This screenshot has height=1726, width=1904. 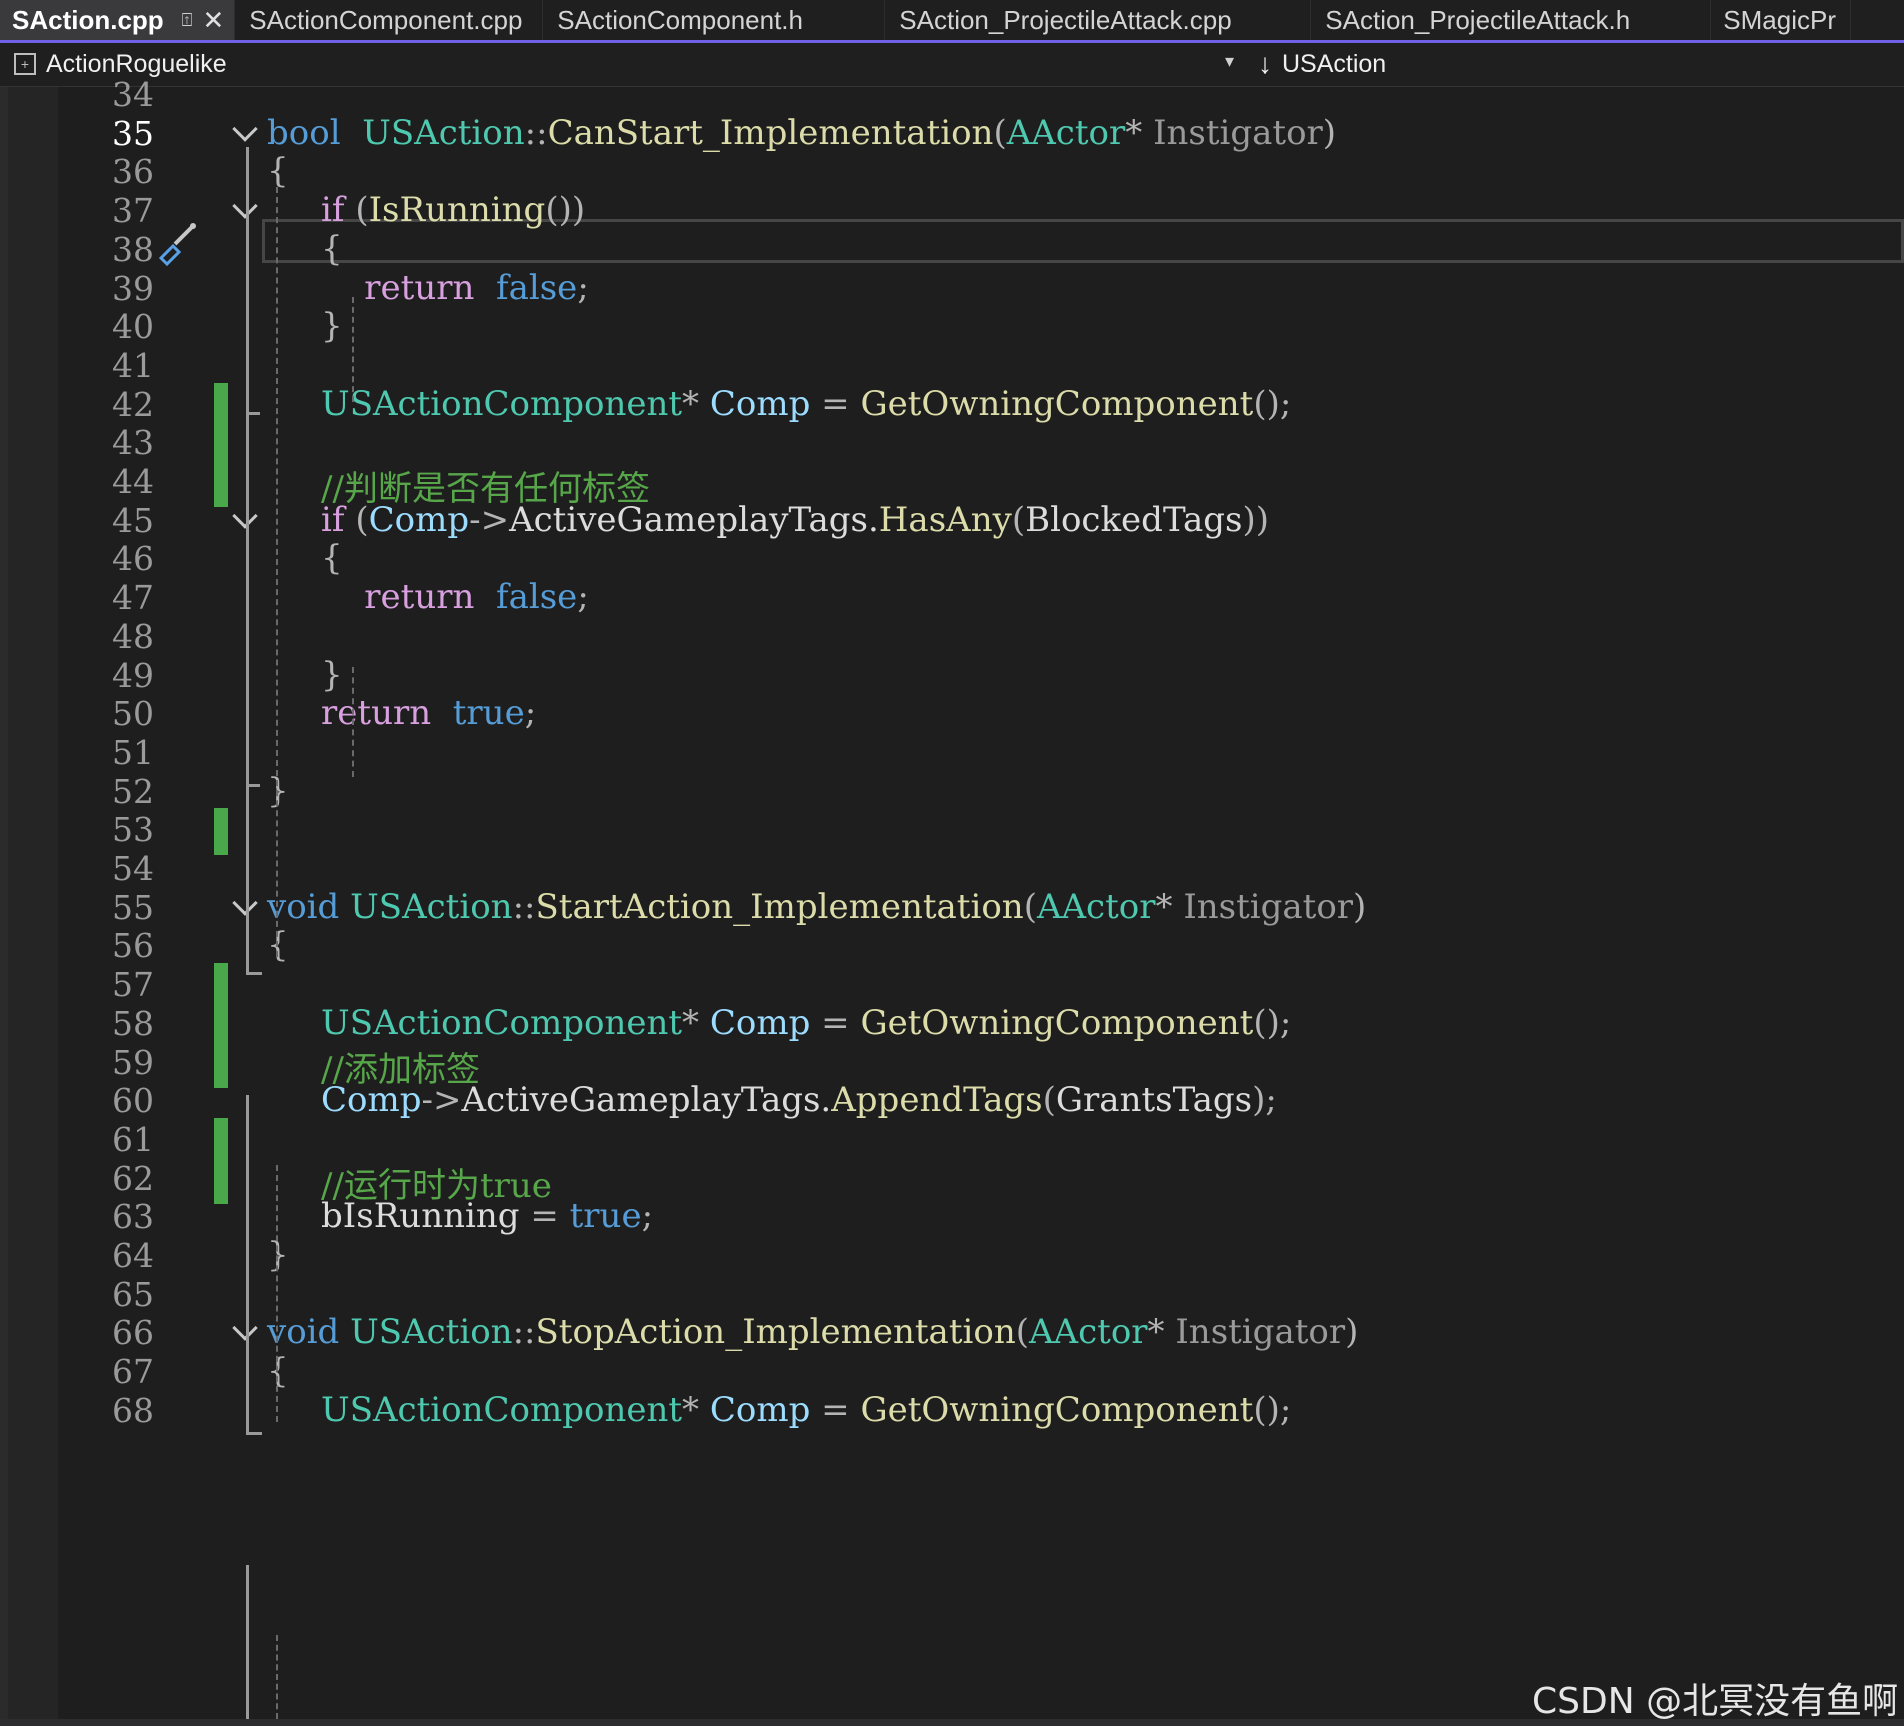 What do you see at coordinates (502, 1409) in the screenshot?
I see `code-token: USActionComponent` at bounding box center [502, 1409].